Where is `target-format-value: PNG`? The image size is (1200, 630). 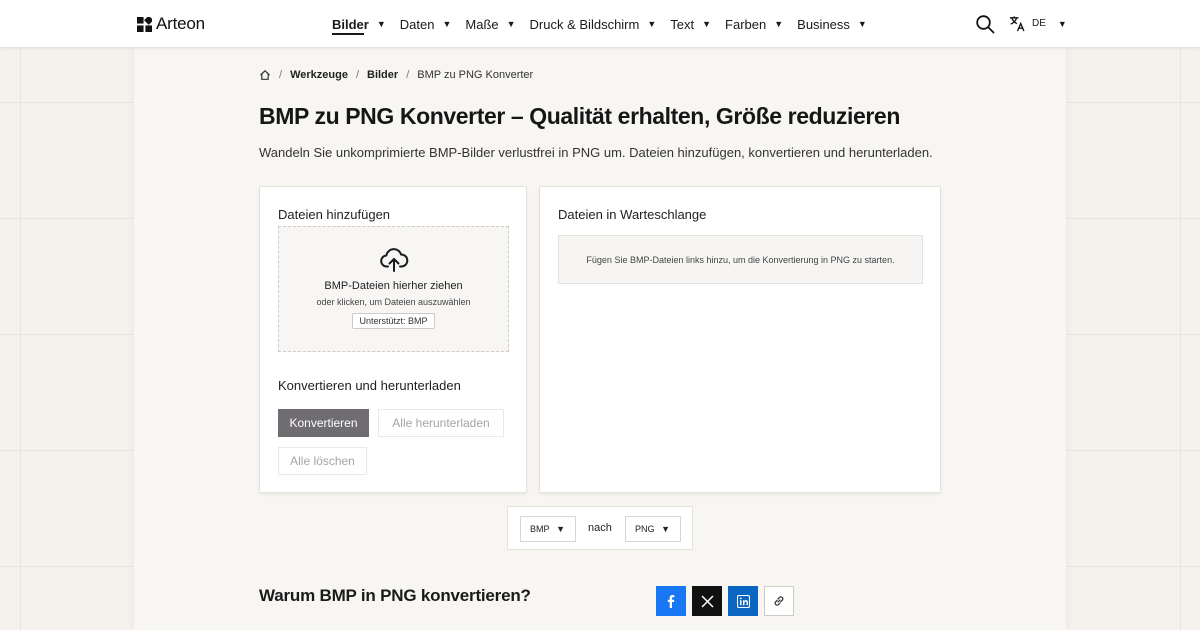 target-format-value: PNG is located at coordinates (645, 529).